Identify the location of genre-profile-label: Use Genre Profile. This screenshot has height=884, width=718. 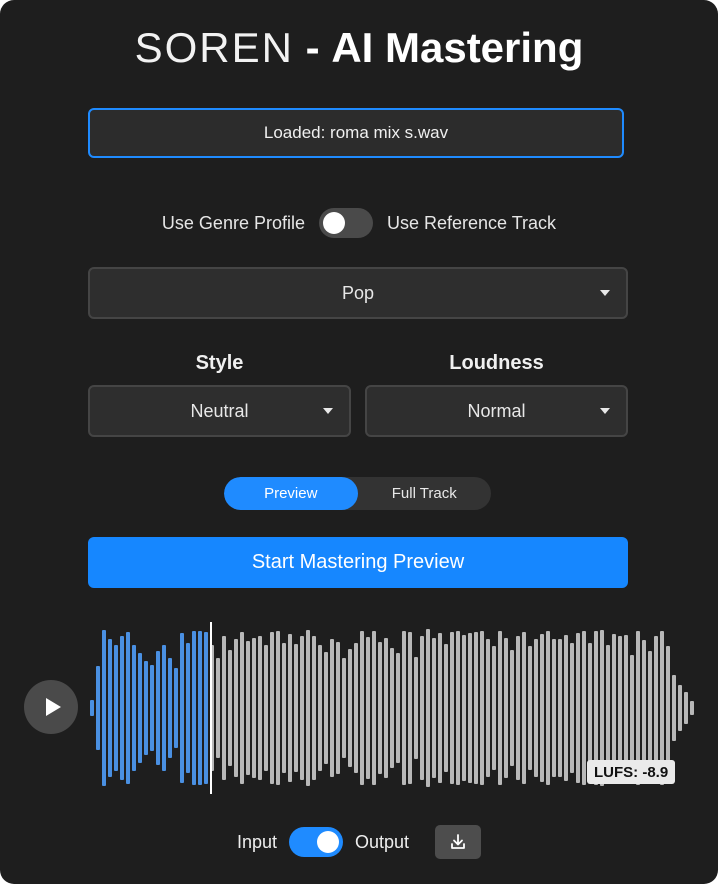
(233, 222).